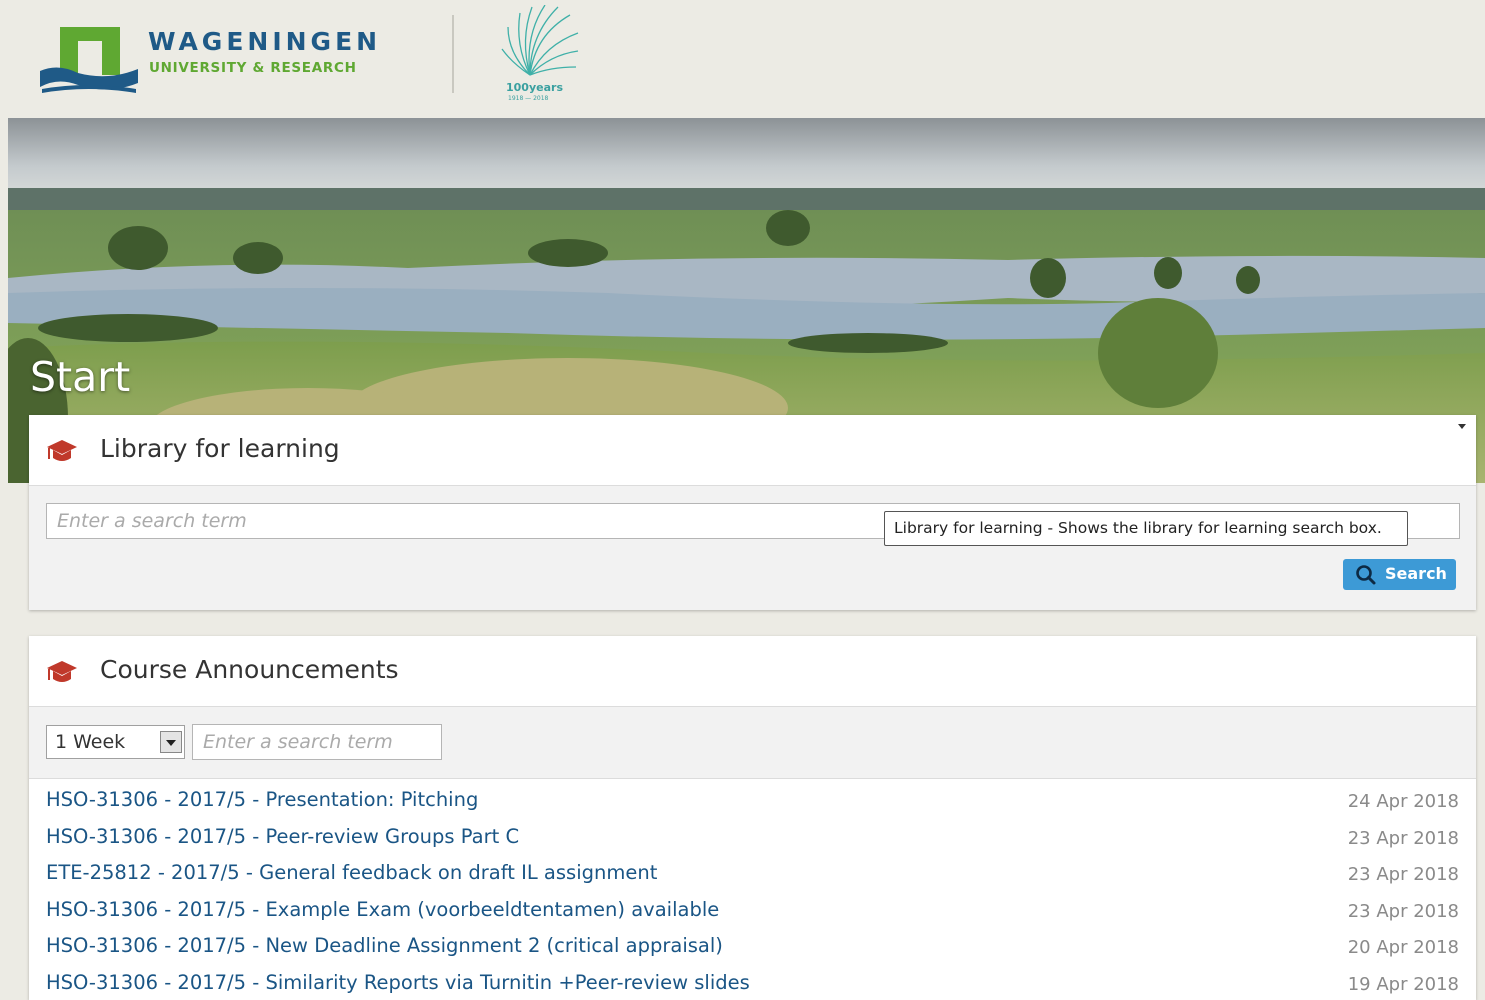 The image size is (1485, 1000). What do you see at coordinates (317, 742) in the screenshot?
I see `announcements-search-input: Enter a search term` at bounding box center [317, 742].